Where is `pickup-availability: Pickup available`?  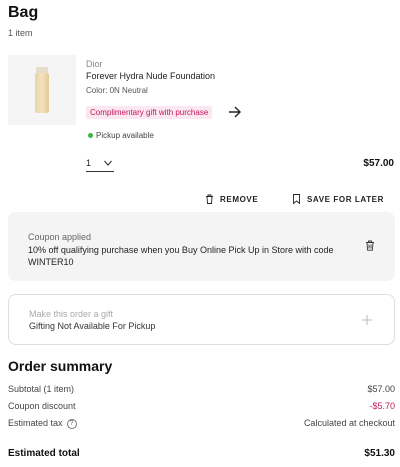 pickup-availability: Pickup available is located at coordinates (121, 135).